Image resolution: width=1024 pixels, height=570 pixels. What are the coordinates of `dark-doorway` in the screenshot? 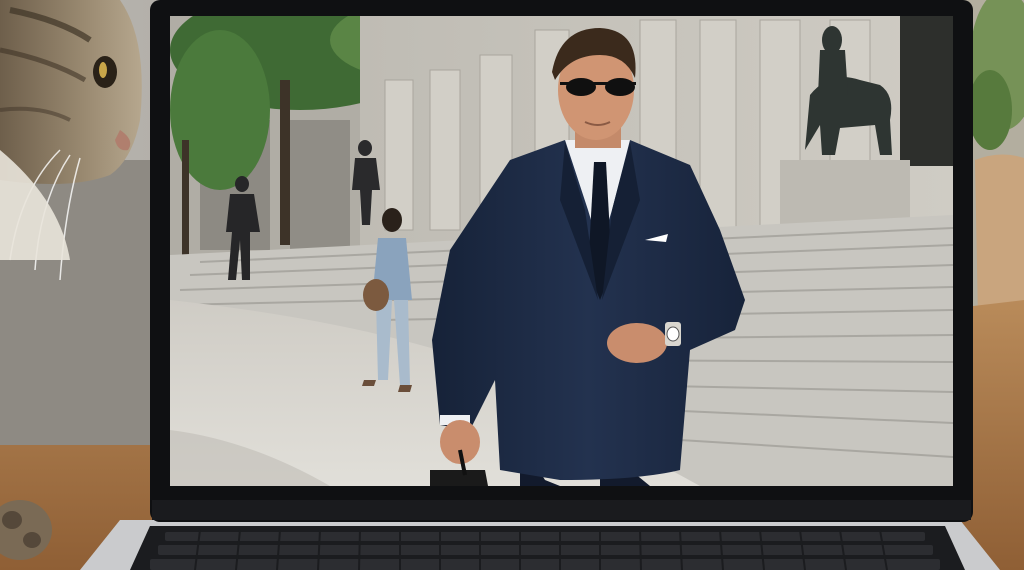 It's located at (926, 91).